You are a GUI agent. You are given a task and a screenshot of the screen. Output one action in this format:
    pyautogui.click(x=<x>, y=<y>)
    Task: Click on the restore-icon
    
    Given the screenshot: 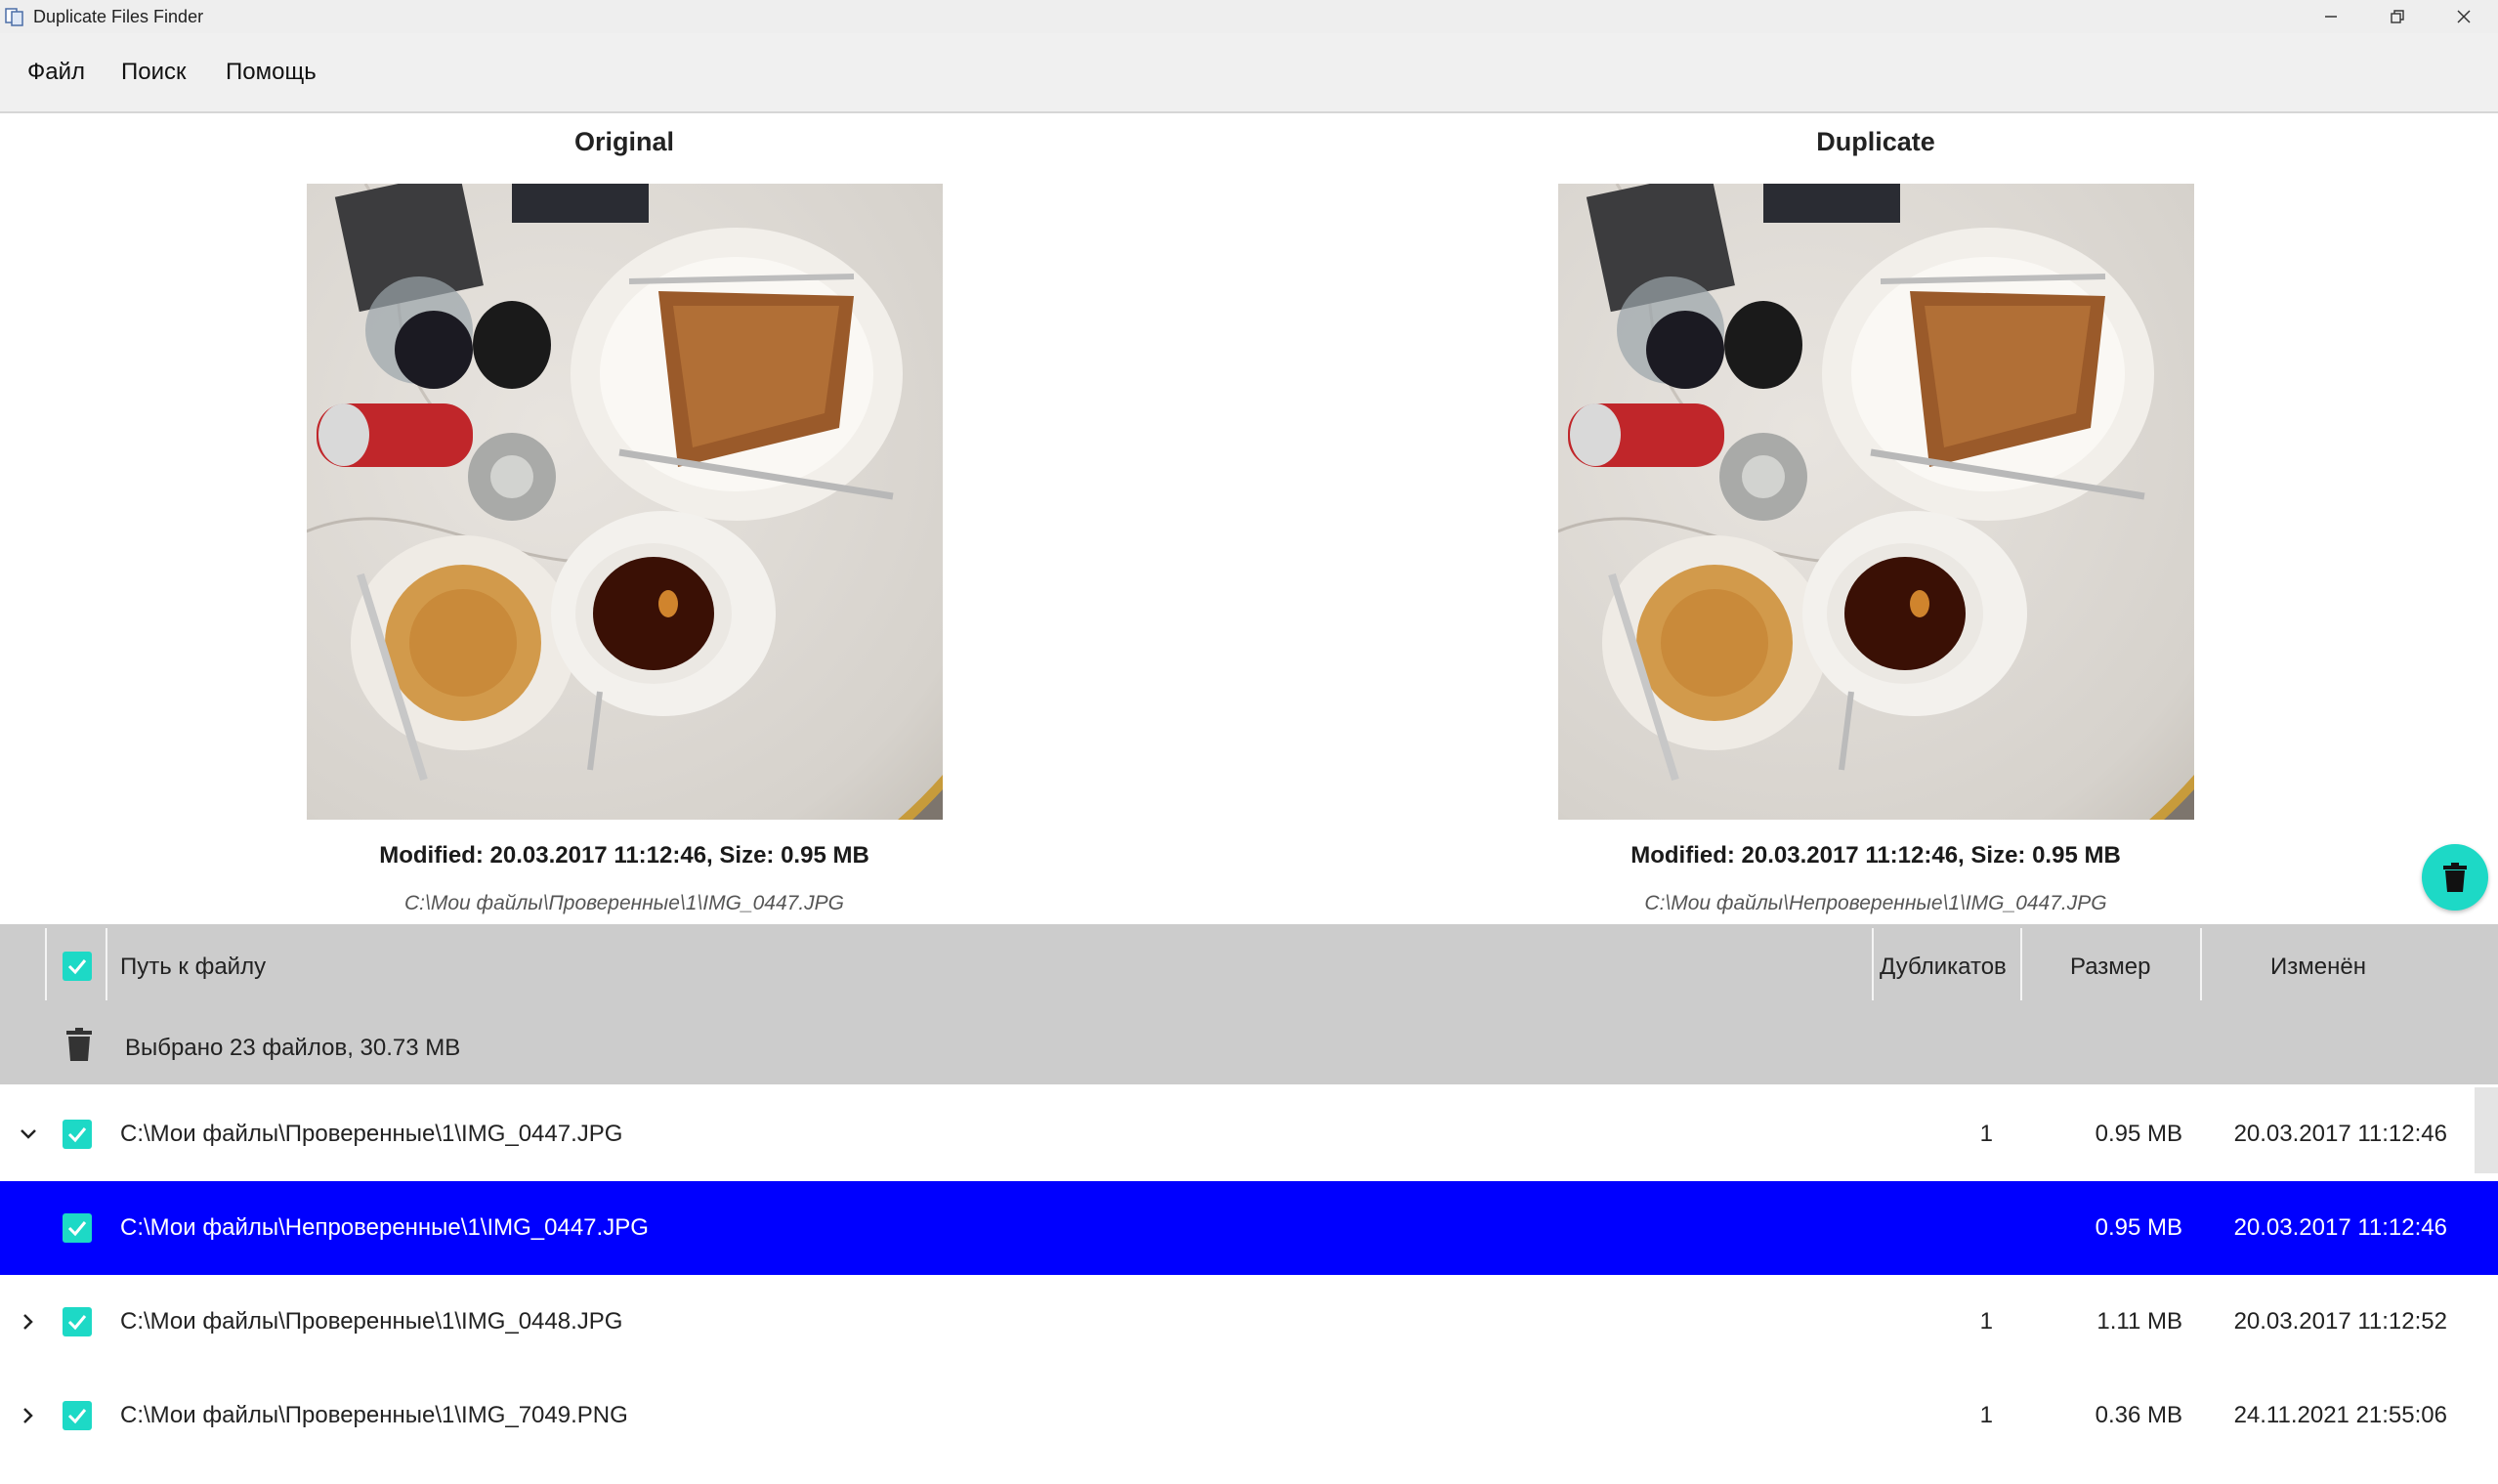 What is the action you would take?
    pyautogui.click(x=2397, y=16)
    